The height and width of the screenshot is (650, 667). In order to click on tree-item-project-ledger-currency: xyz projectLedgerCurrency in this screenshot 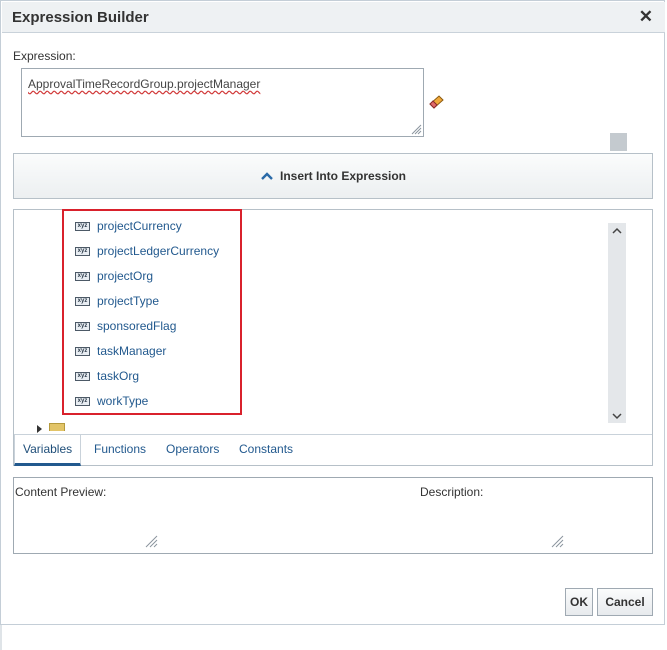, I will do `click(147, 251)`.